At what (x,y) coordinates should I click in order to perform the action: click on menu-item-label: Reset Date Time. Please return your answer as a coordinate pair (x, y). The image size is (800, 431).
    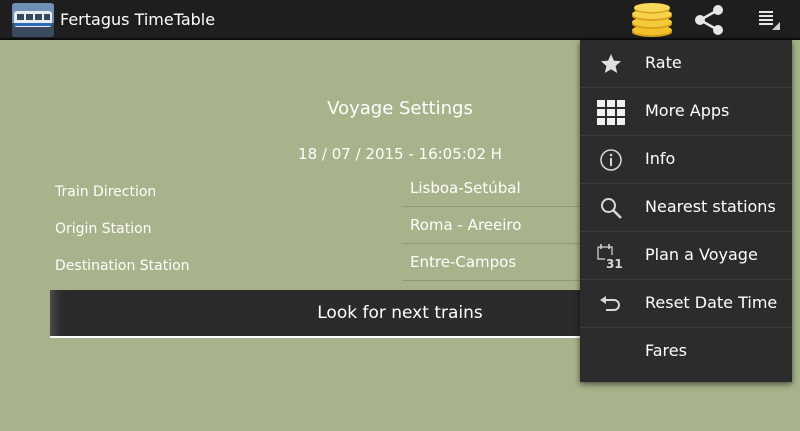
    Looking at the image, I should click on (711, 302).